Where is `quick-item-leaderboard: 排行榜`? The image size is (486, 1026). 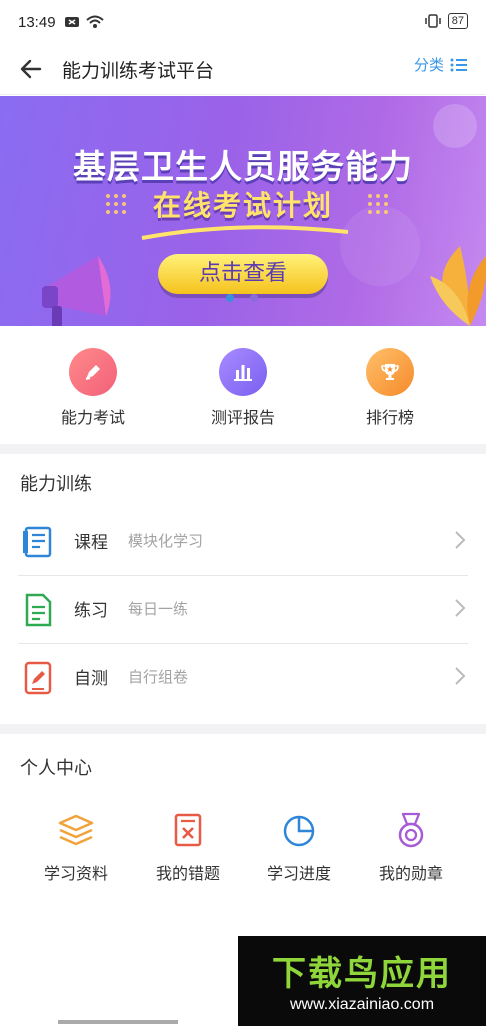
quick-item-leaderboard: 排行榜 is located at coordinates (390, 388).